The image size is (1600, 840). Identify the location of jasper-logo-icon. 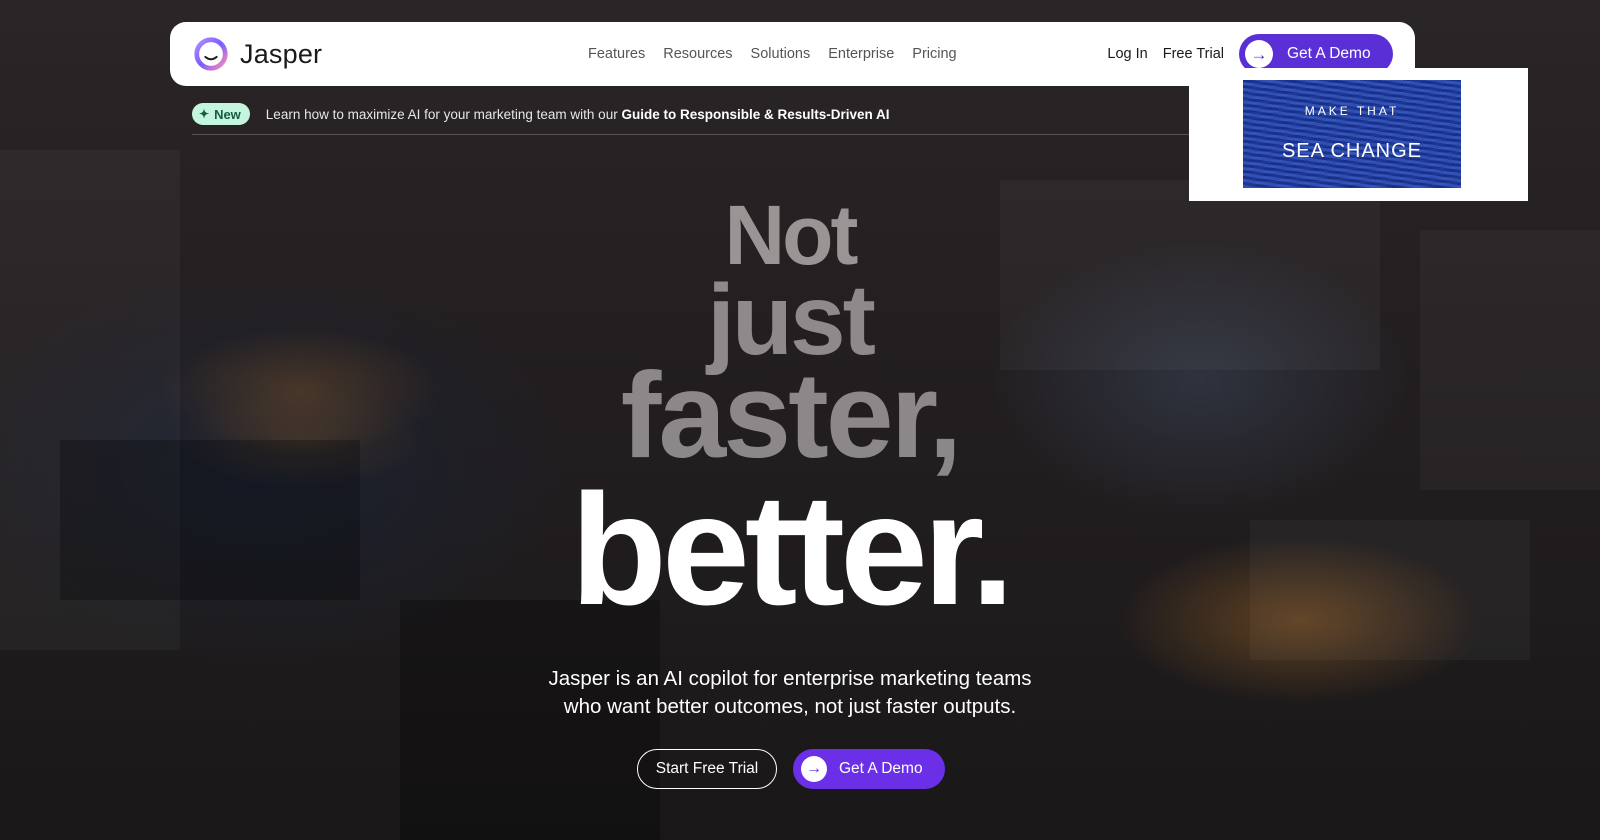
(211, 54).